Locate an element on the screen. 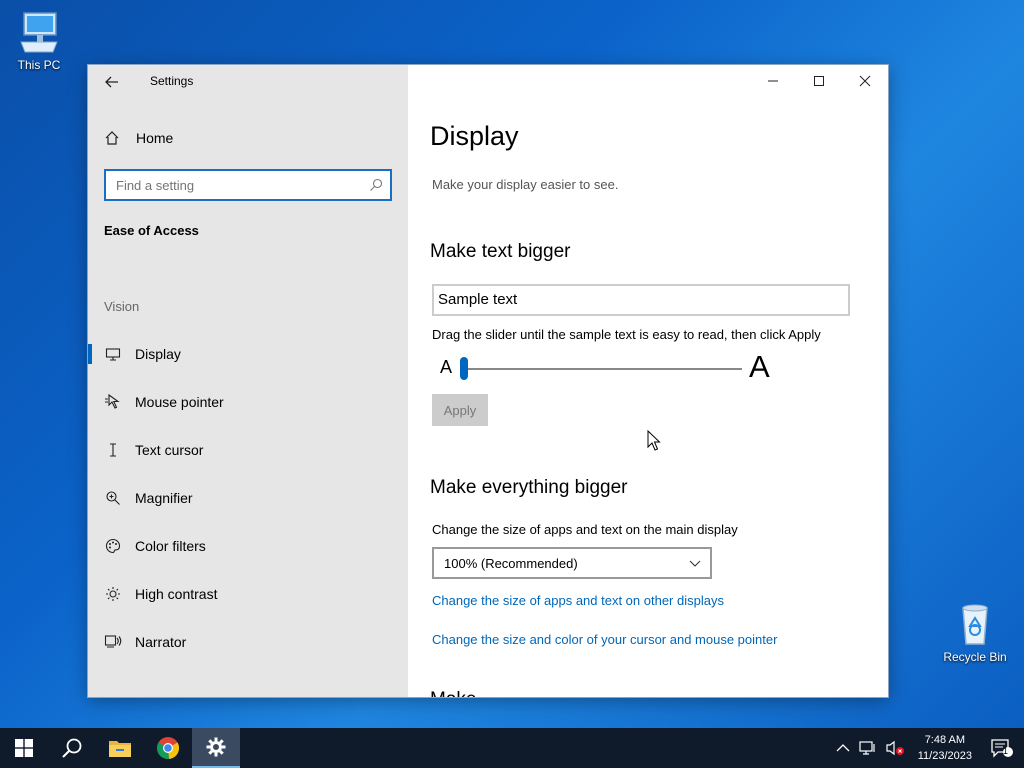  tray-clock: 7:48 AM 11/23/2023 is located at coordinates (945, 748).